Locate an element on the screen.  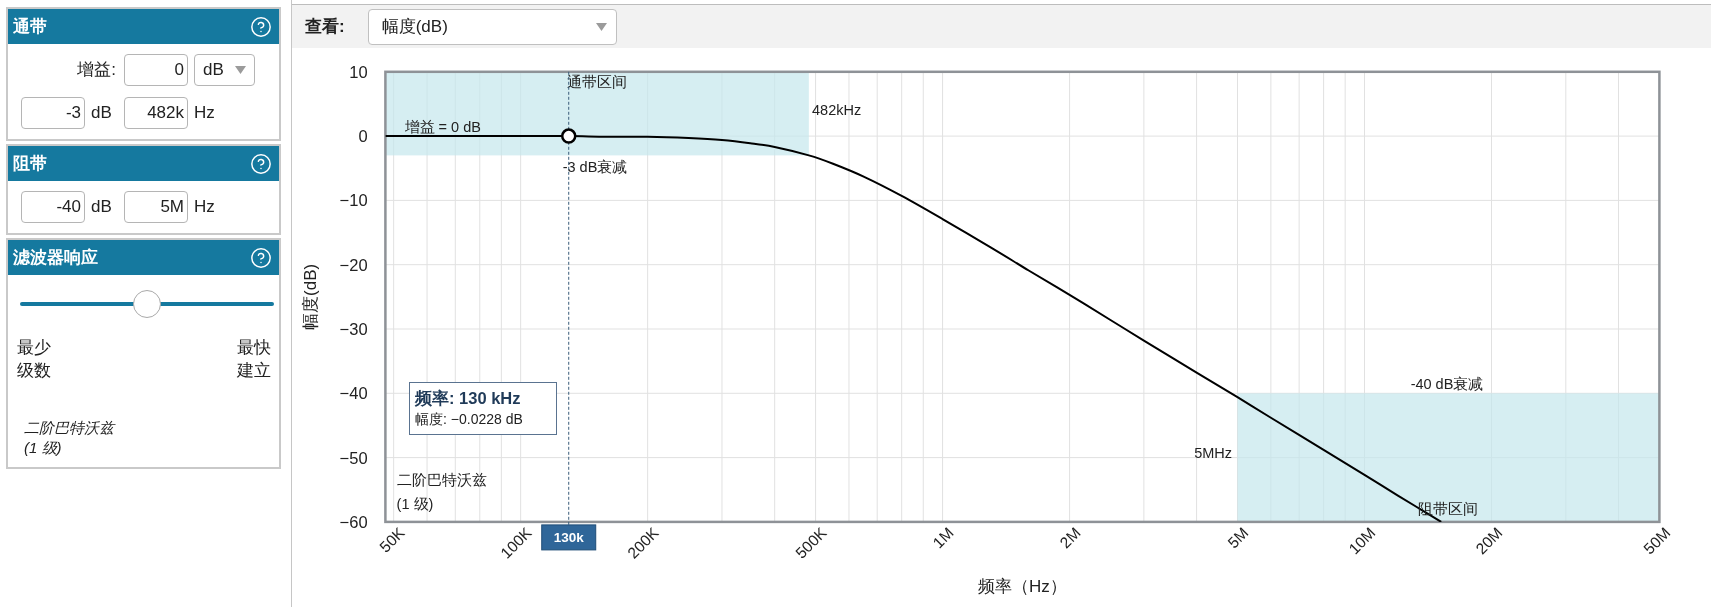
y-axis-tick-label: 0 is located at coordinates (363, 136).